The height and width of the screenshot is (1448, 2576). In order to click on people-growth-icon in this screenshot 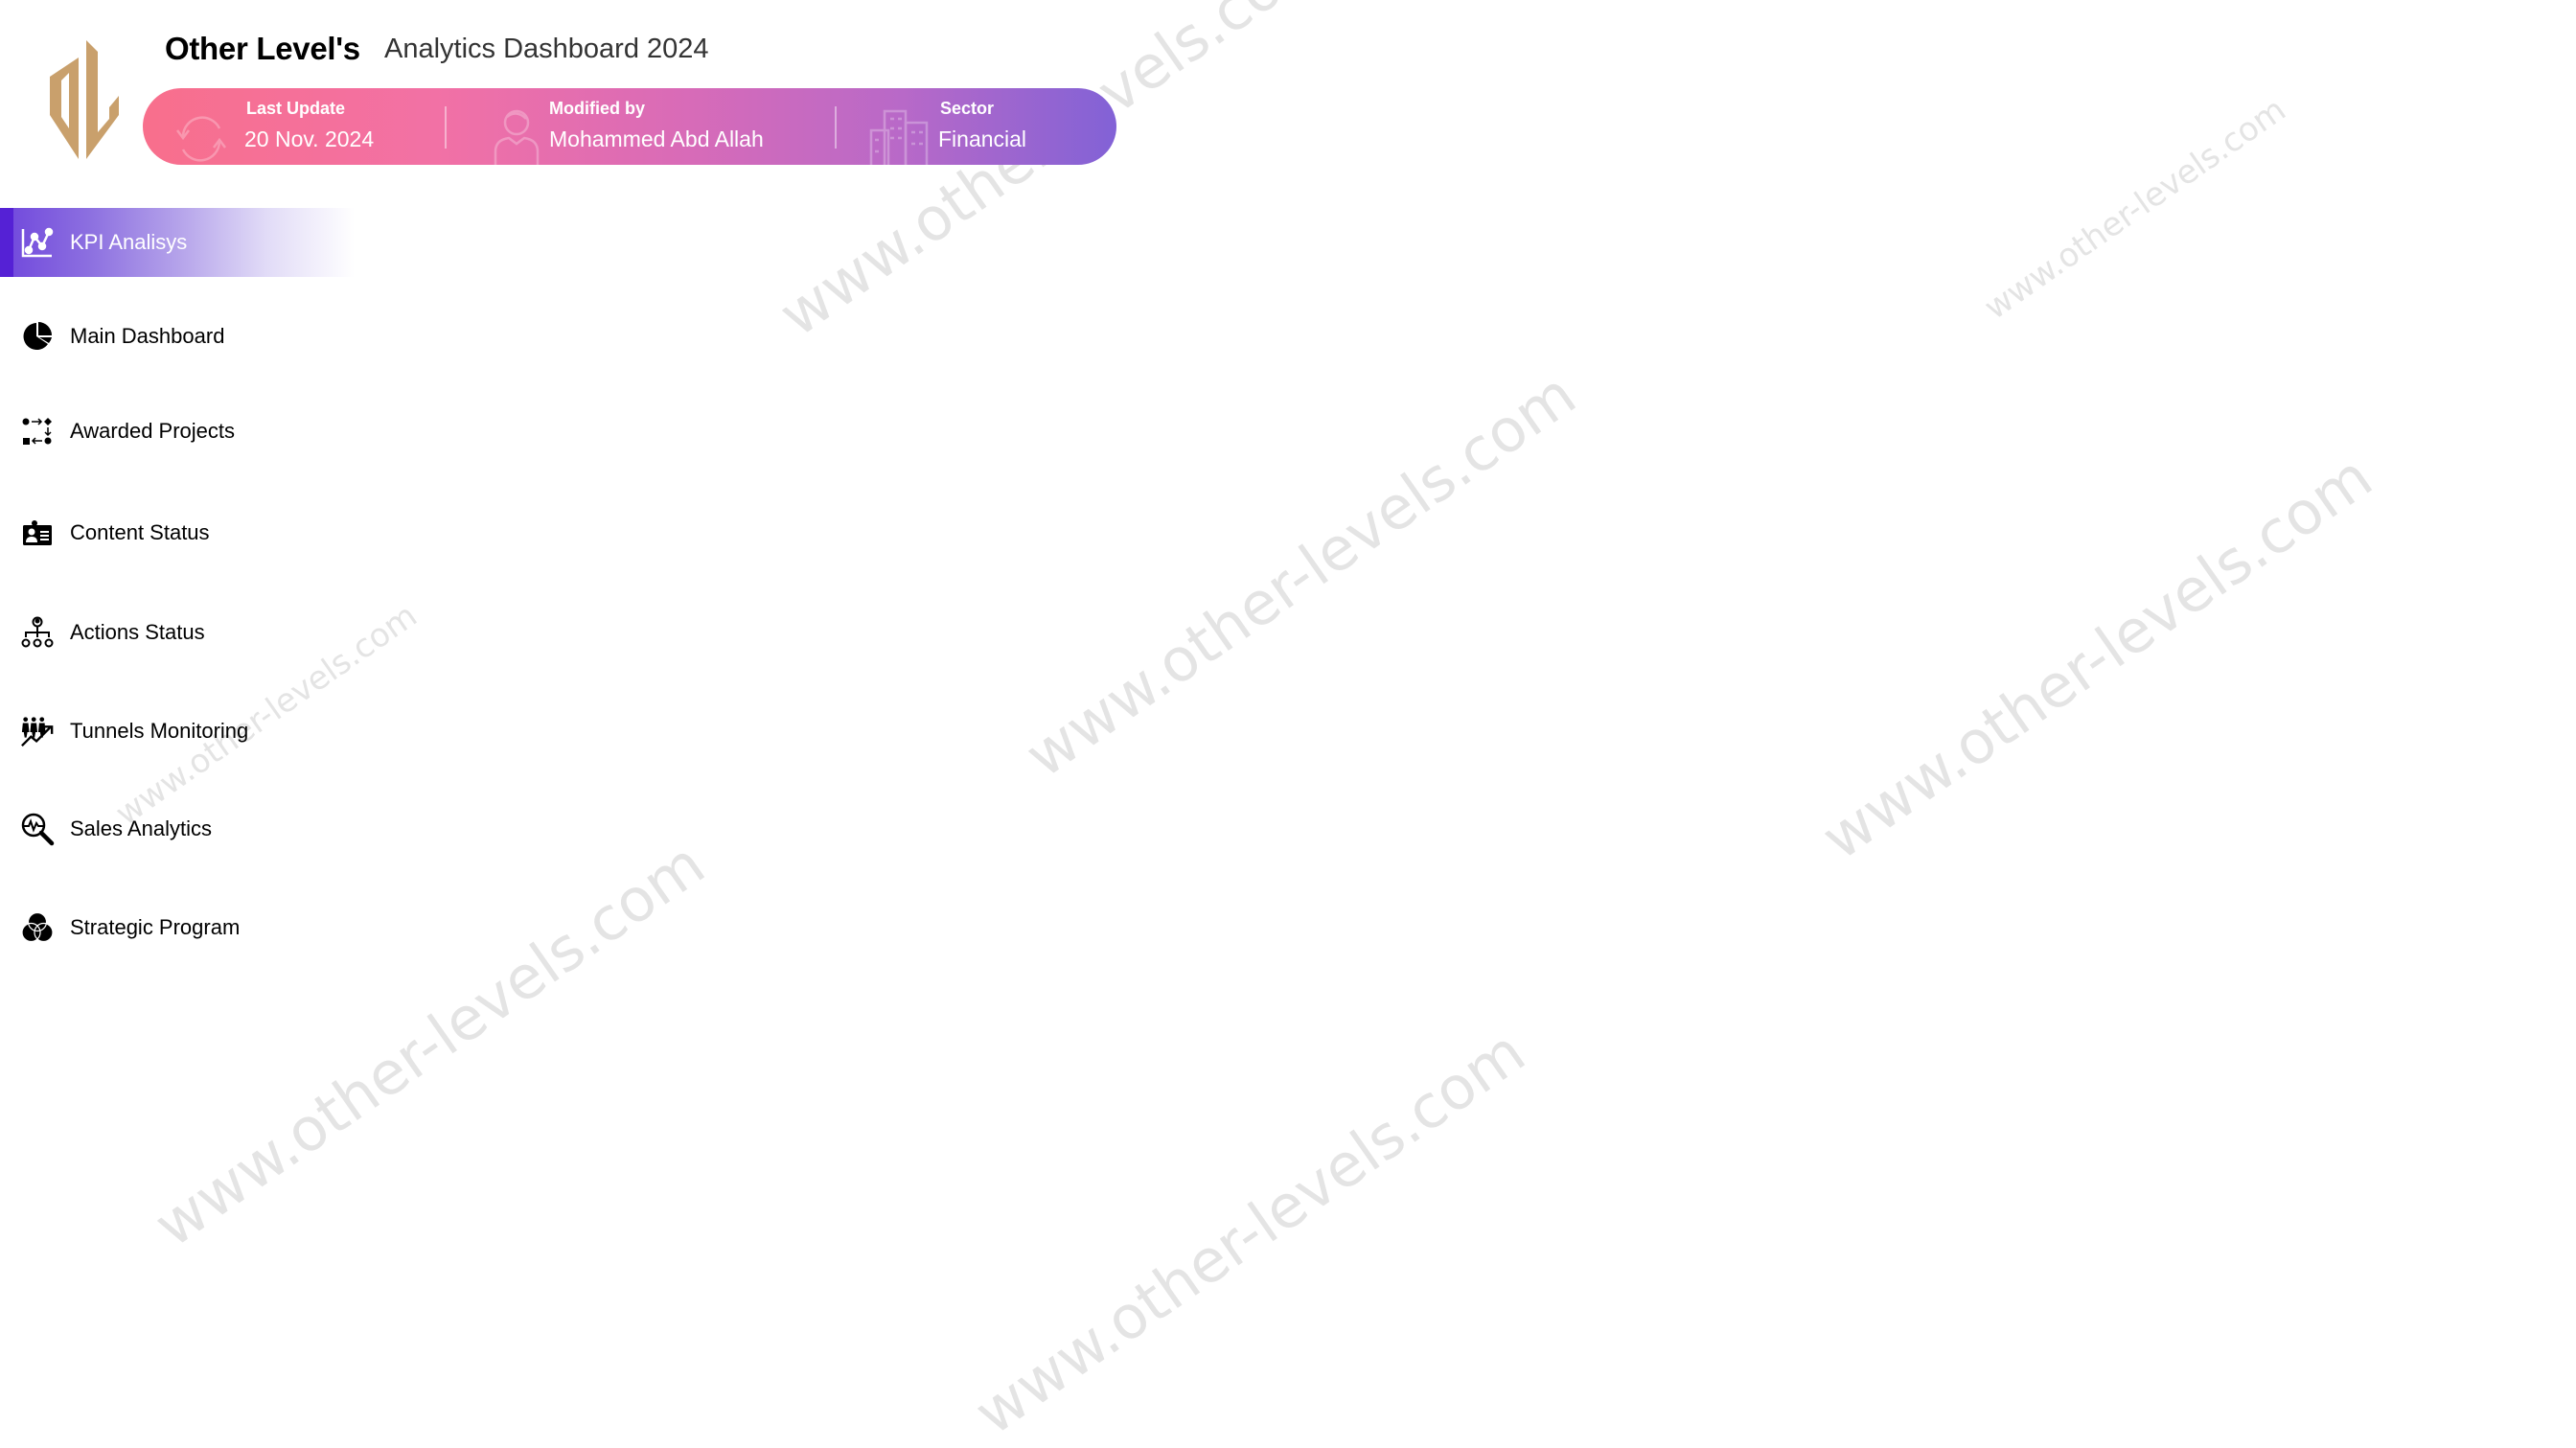, I will do `click(37, 731)`.